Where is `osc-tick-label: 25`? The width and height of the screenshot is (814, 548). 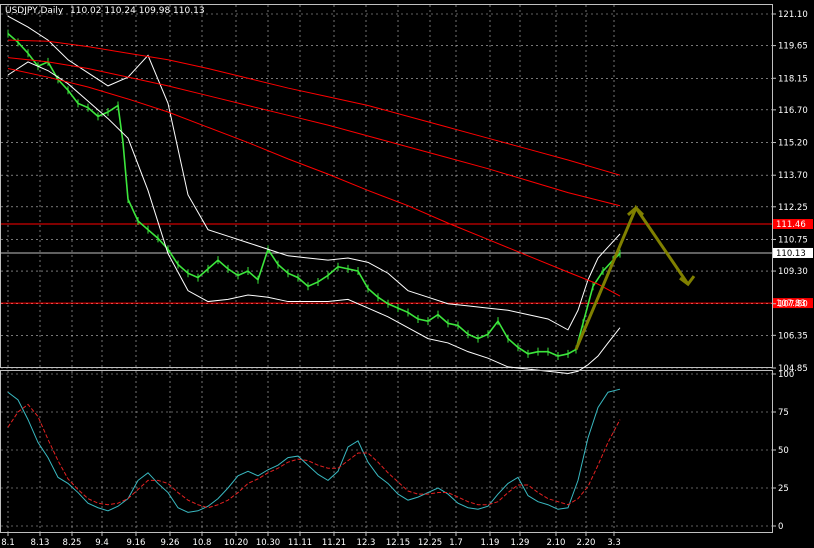 osc-tick-label: 25 is located at coordinates (783, 489).